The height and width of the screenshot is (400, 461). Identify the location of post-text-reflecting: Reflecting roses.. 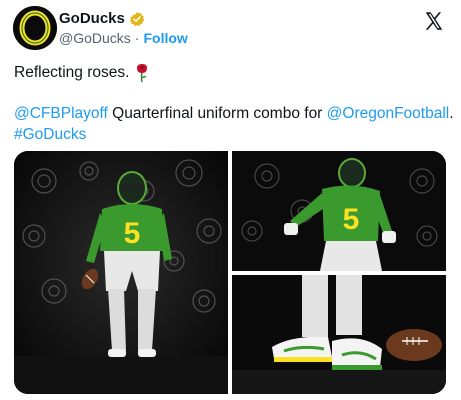
(72, 72).